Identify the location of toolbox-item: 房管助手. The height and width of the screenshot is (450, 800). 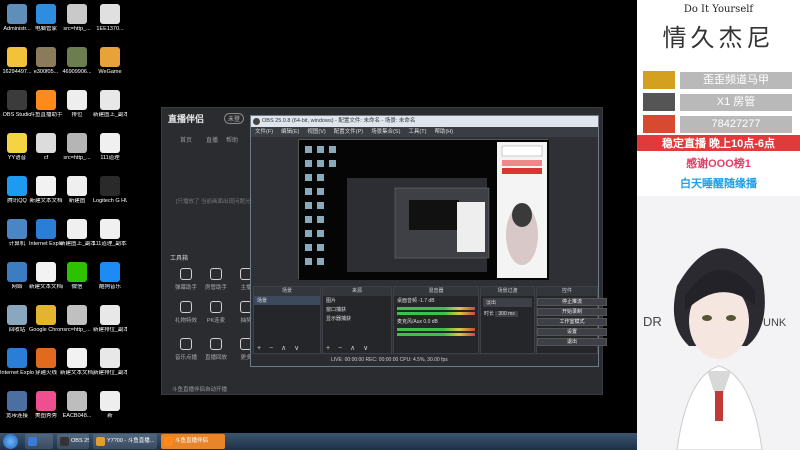
(216, 279).